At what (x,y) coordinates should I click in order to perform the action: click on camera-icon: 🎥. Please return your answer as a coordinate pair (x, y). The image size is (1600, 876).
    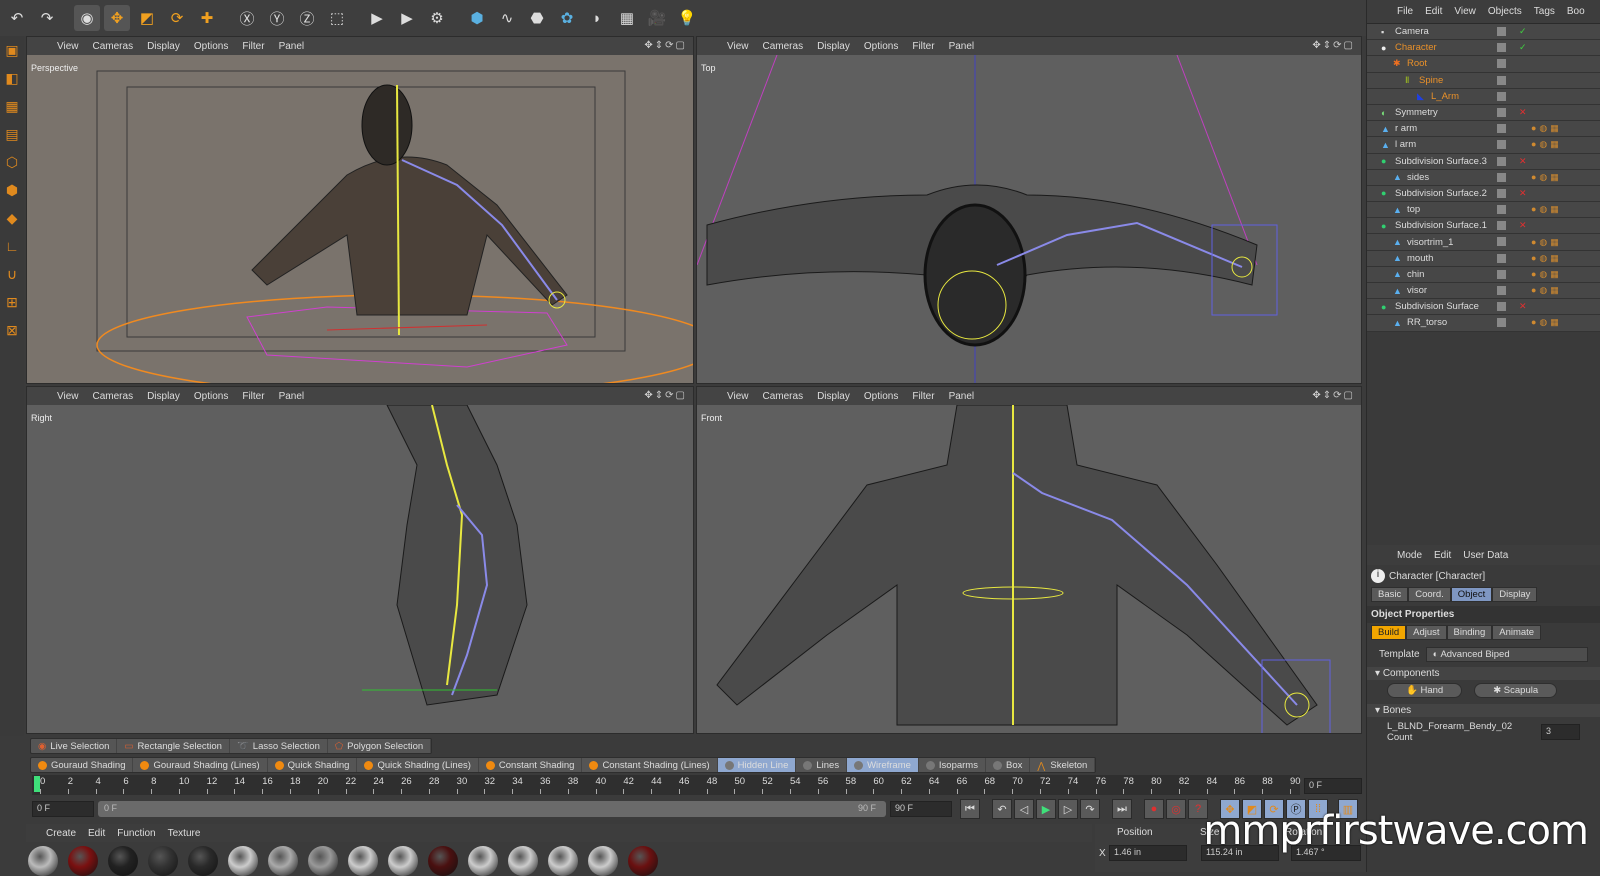
    Looking at the image, I should click on (657, 18).